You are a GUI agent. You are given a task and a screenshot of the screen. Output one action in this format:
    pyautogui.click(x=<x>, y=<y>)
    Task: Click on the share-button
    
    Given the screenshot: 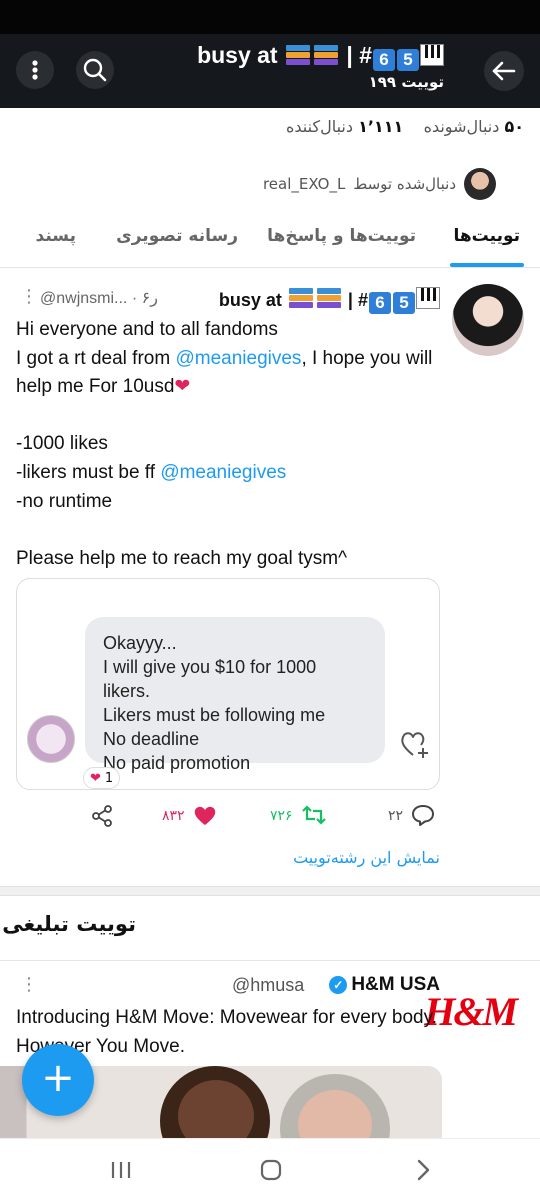 What is the action you would take?
    pyautogui.click(x=102, y=816)
    